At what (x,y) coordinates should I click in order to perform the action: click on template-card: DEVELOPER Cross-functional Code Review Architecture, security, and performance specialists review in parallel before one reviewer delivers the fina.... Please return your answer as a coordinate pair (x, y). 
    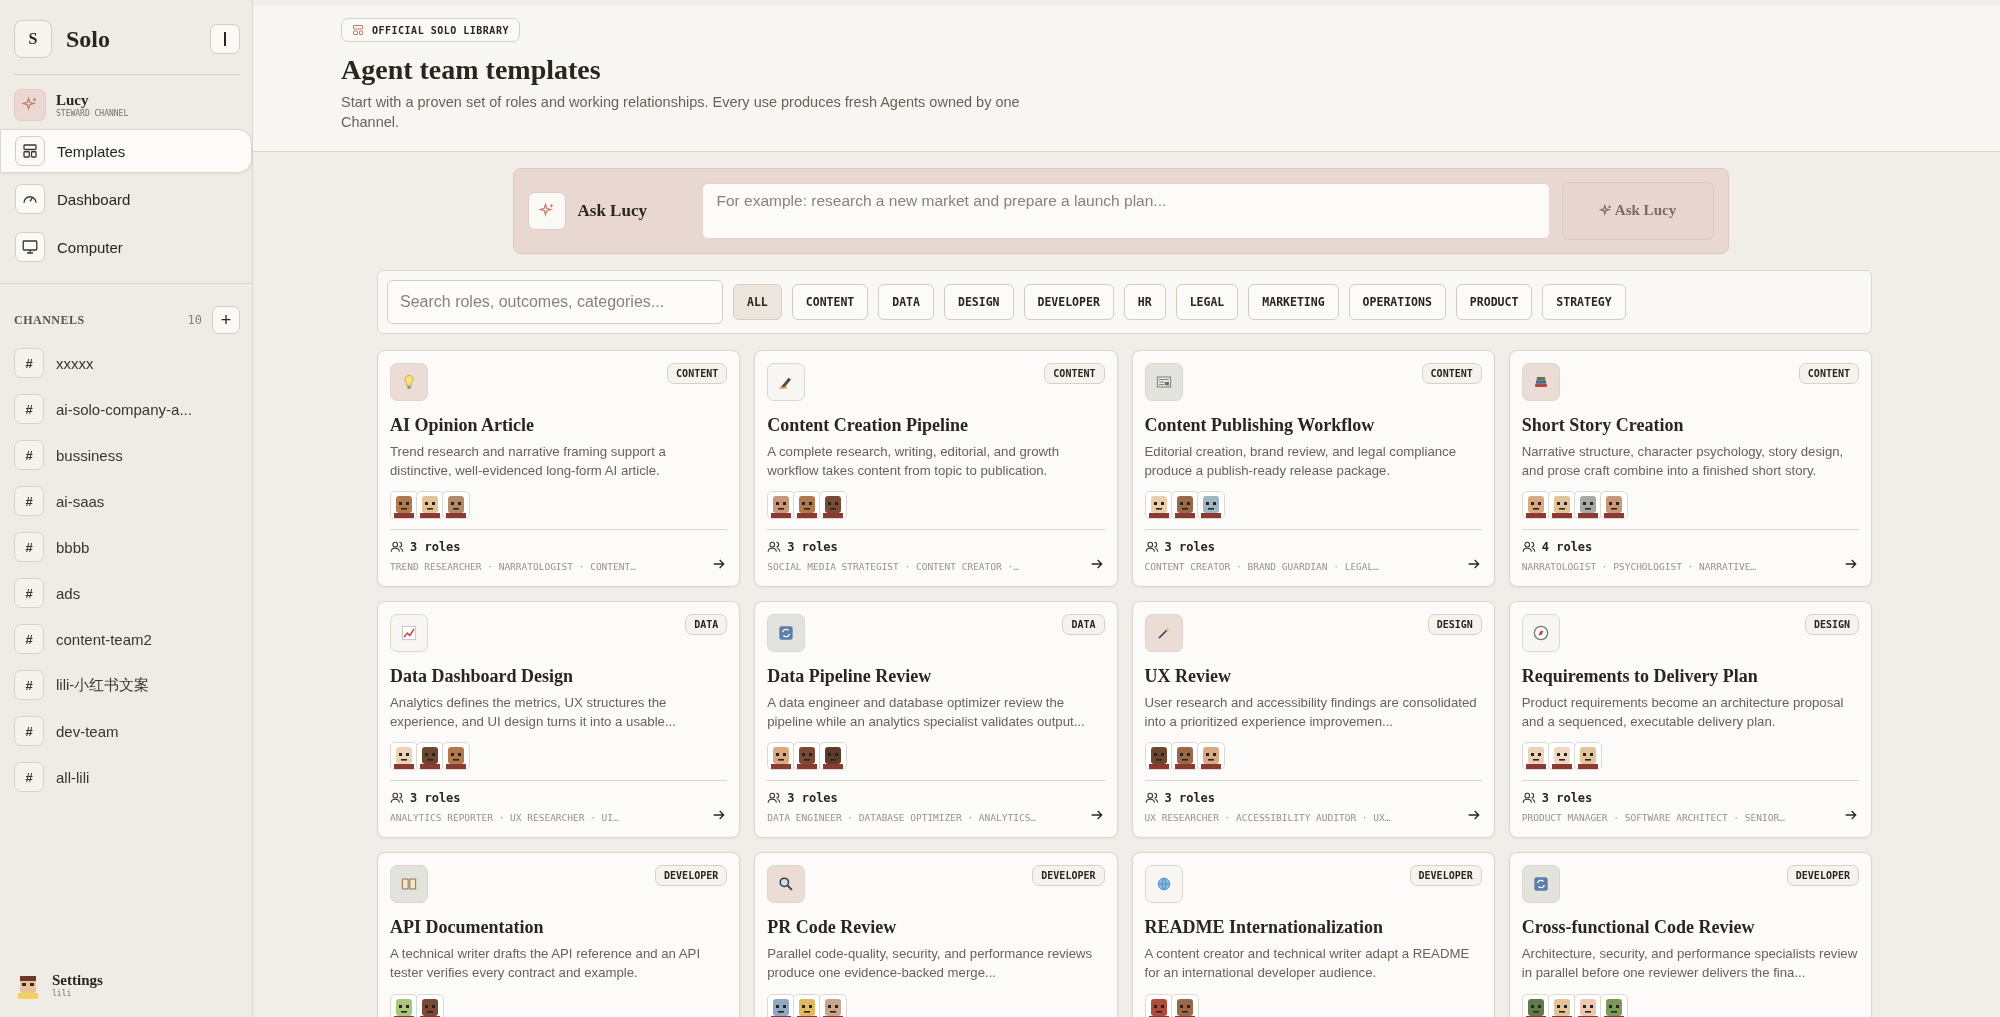
    Looking at the image, I should click on (1690, 934).